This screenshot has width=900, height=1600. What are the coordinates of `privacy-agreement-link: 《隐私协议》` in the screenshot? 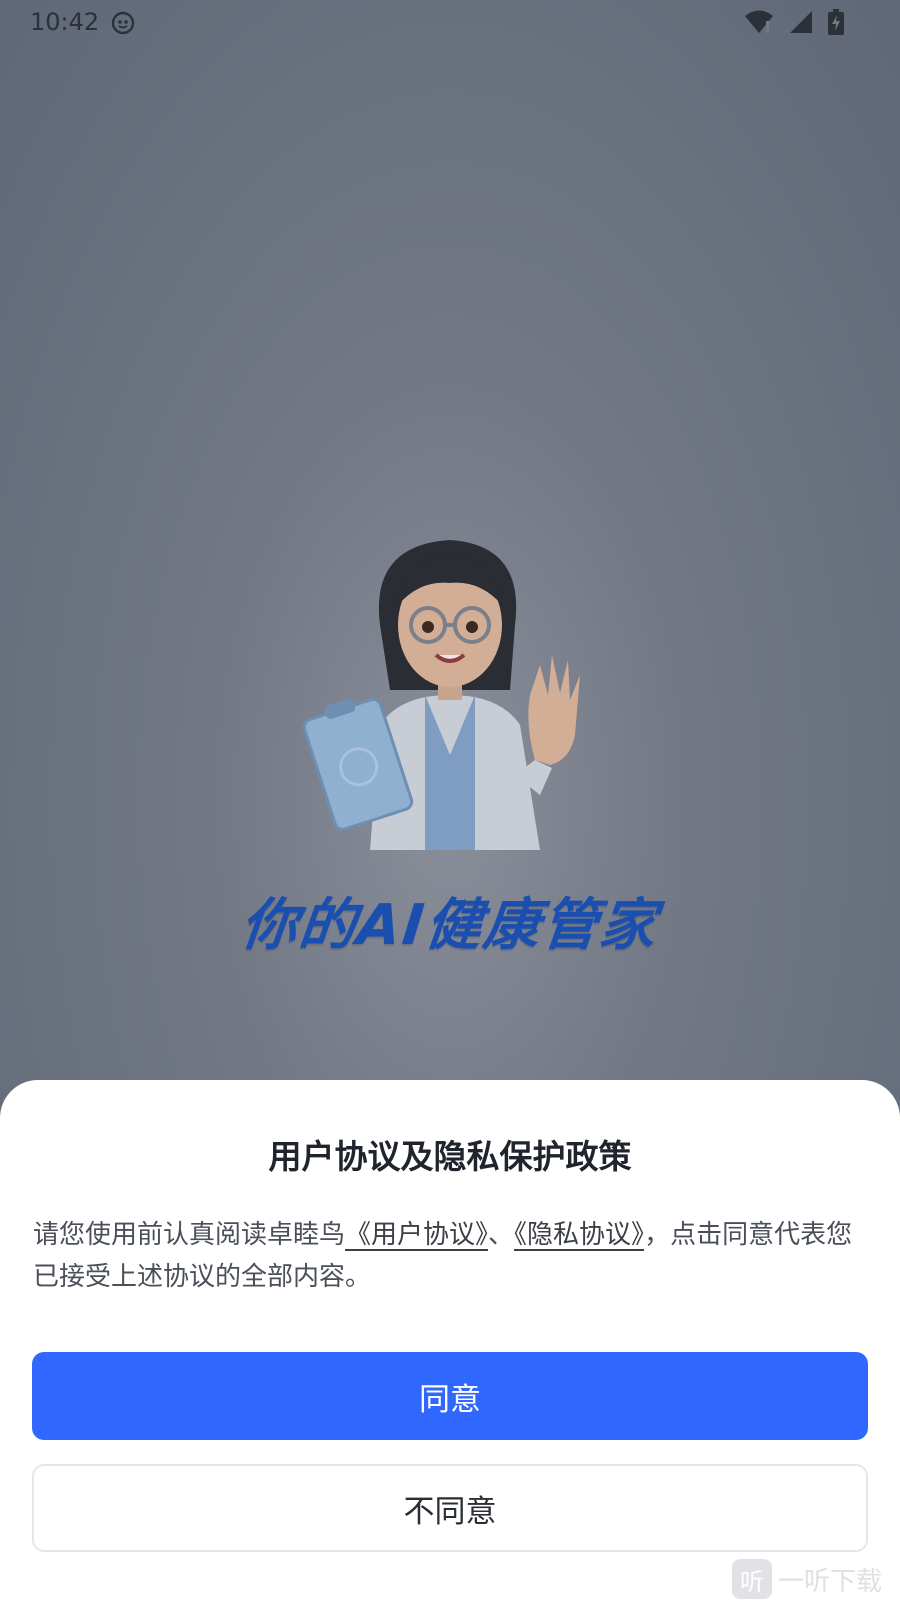 It's located at (579, 1235).